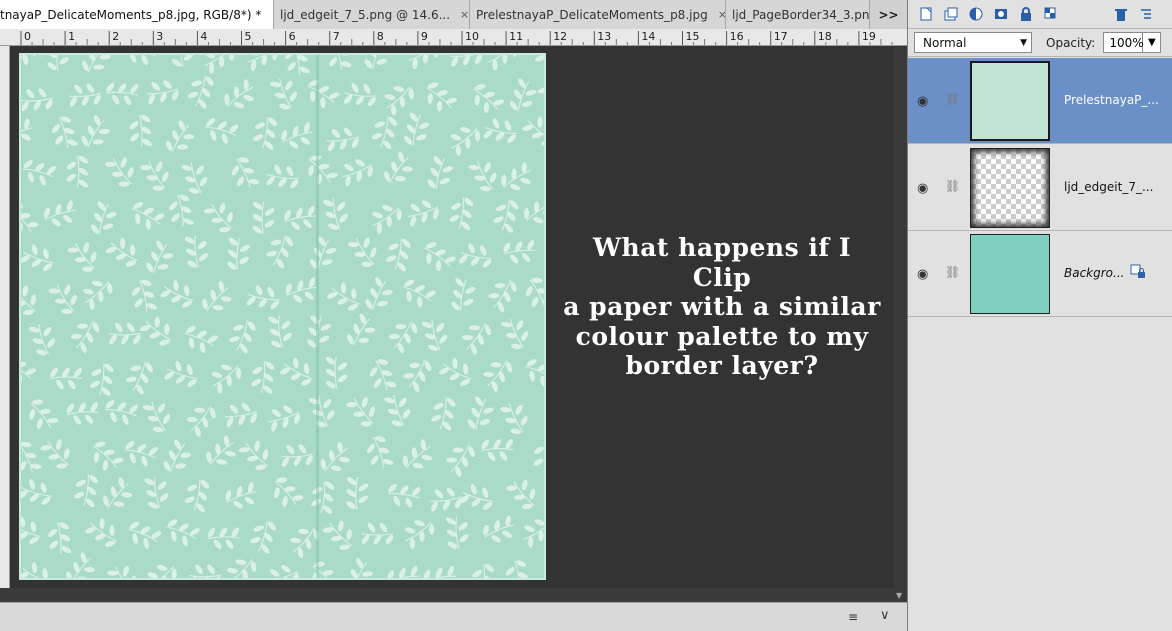 This screenshot has height=631, width=1172. Describe the element at coordinates (1001, 14) in the screenshot. I see `layer-mask-icon` at that location.